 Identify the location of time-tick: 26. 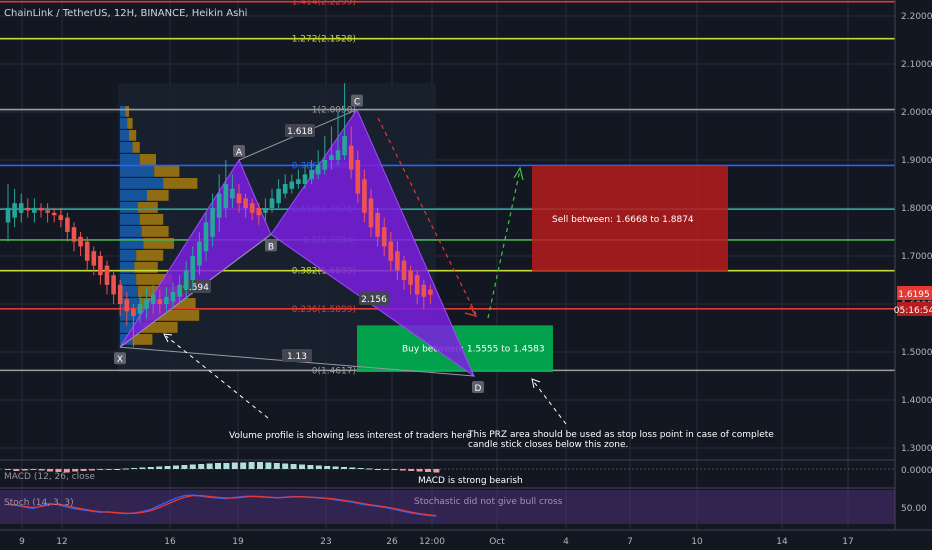
(392, 542).